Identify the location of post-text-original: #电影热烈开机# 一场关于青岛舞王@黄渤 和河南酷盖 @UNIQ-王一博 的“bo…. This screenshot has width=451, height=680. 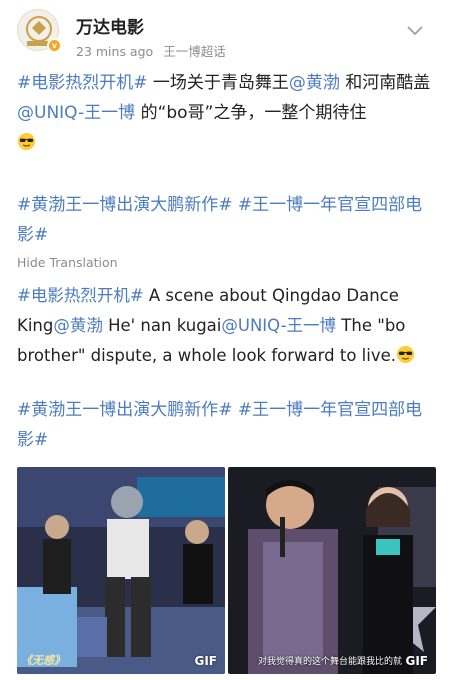
(227, 113).